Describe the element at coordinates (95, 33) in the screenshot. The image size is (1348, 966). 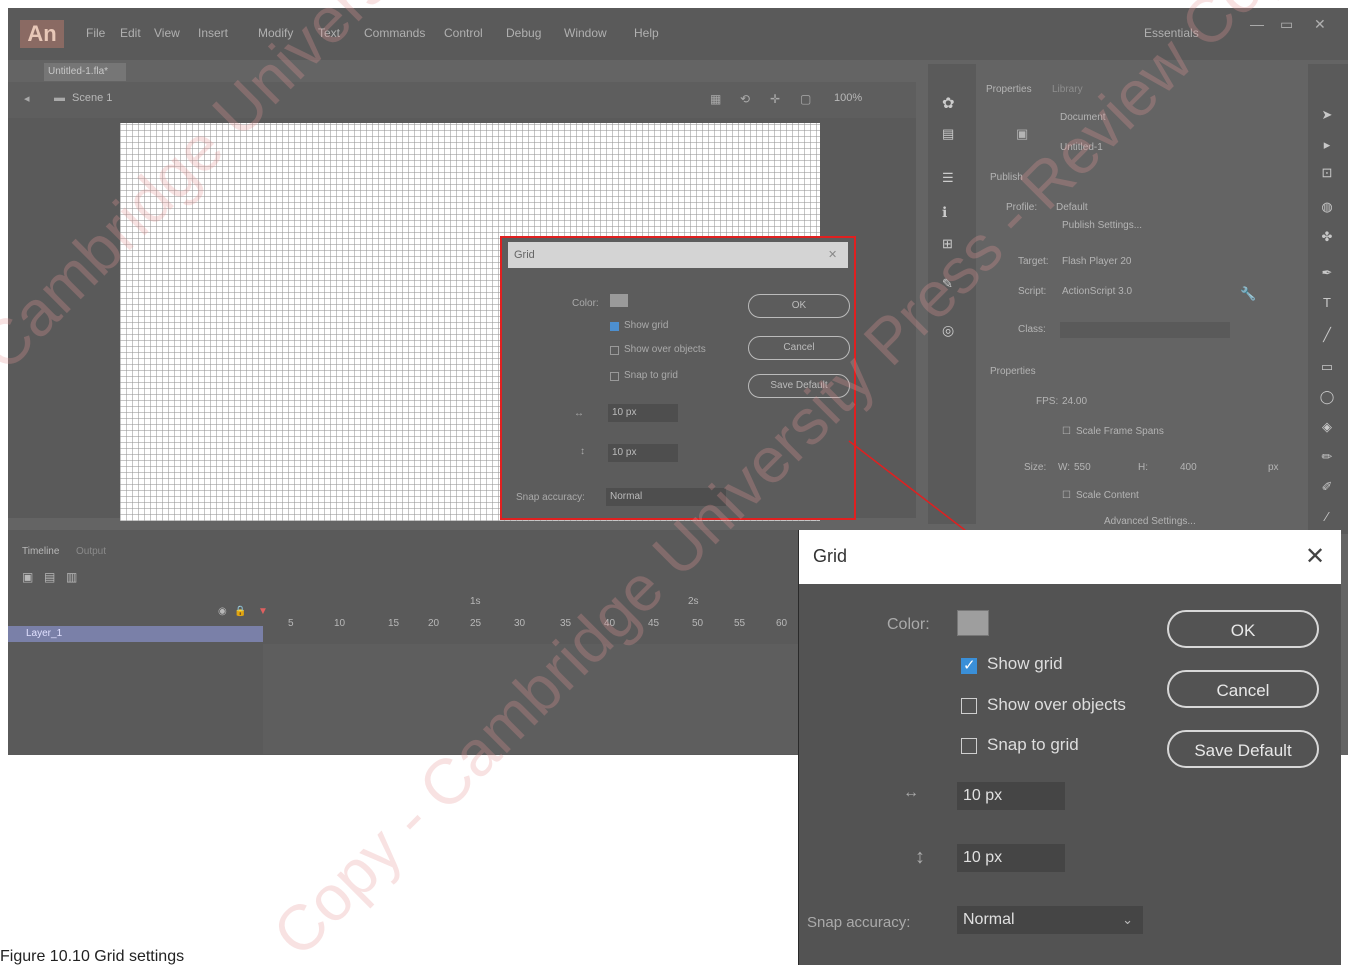
I see `menu-file: File` at that location.